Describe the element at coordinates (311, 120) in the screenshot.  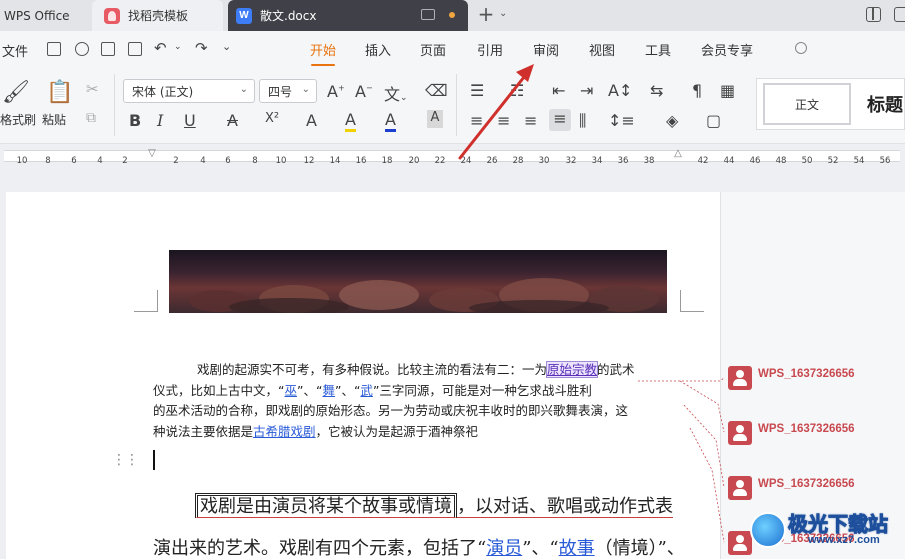
I see `text-effect-icon: A` at that location.